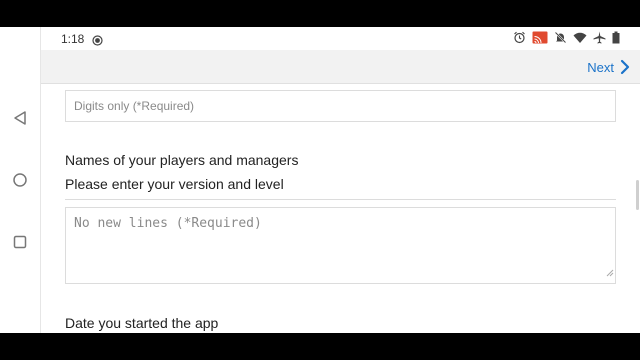 This screenshot has height=360, width=640. Describe the element at coordinates (340, 67) in the screenshot. I see `top-toolbar: Next` at that location.